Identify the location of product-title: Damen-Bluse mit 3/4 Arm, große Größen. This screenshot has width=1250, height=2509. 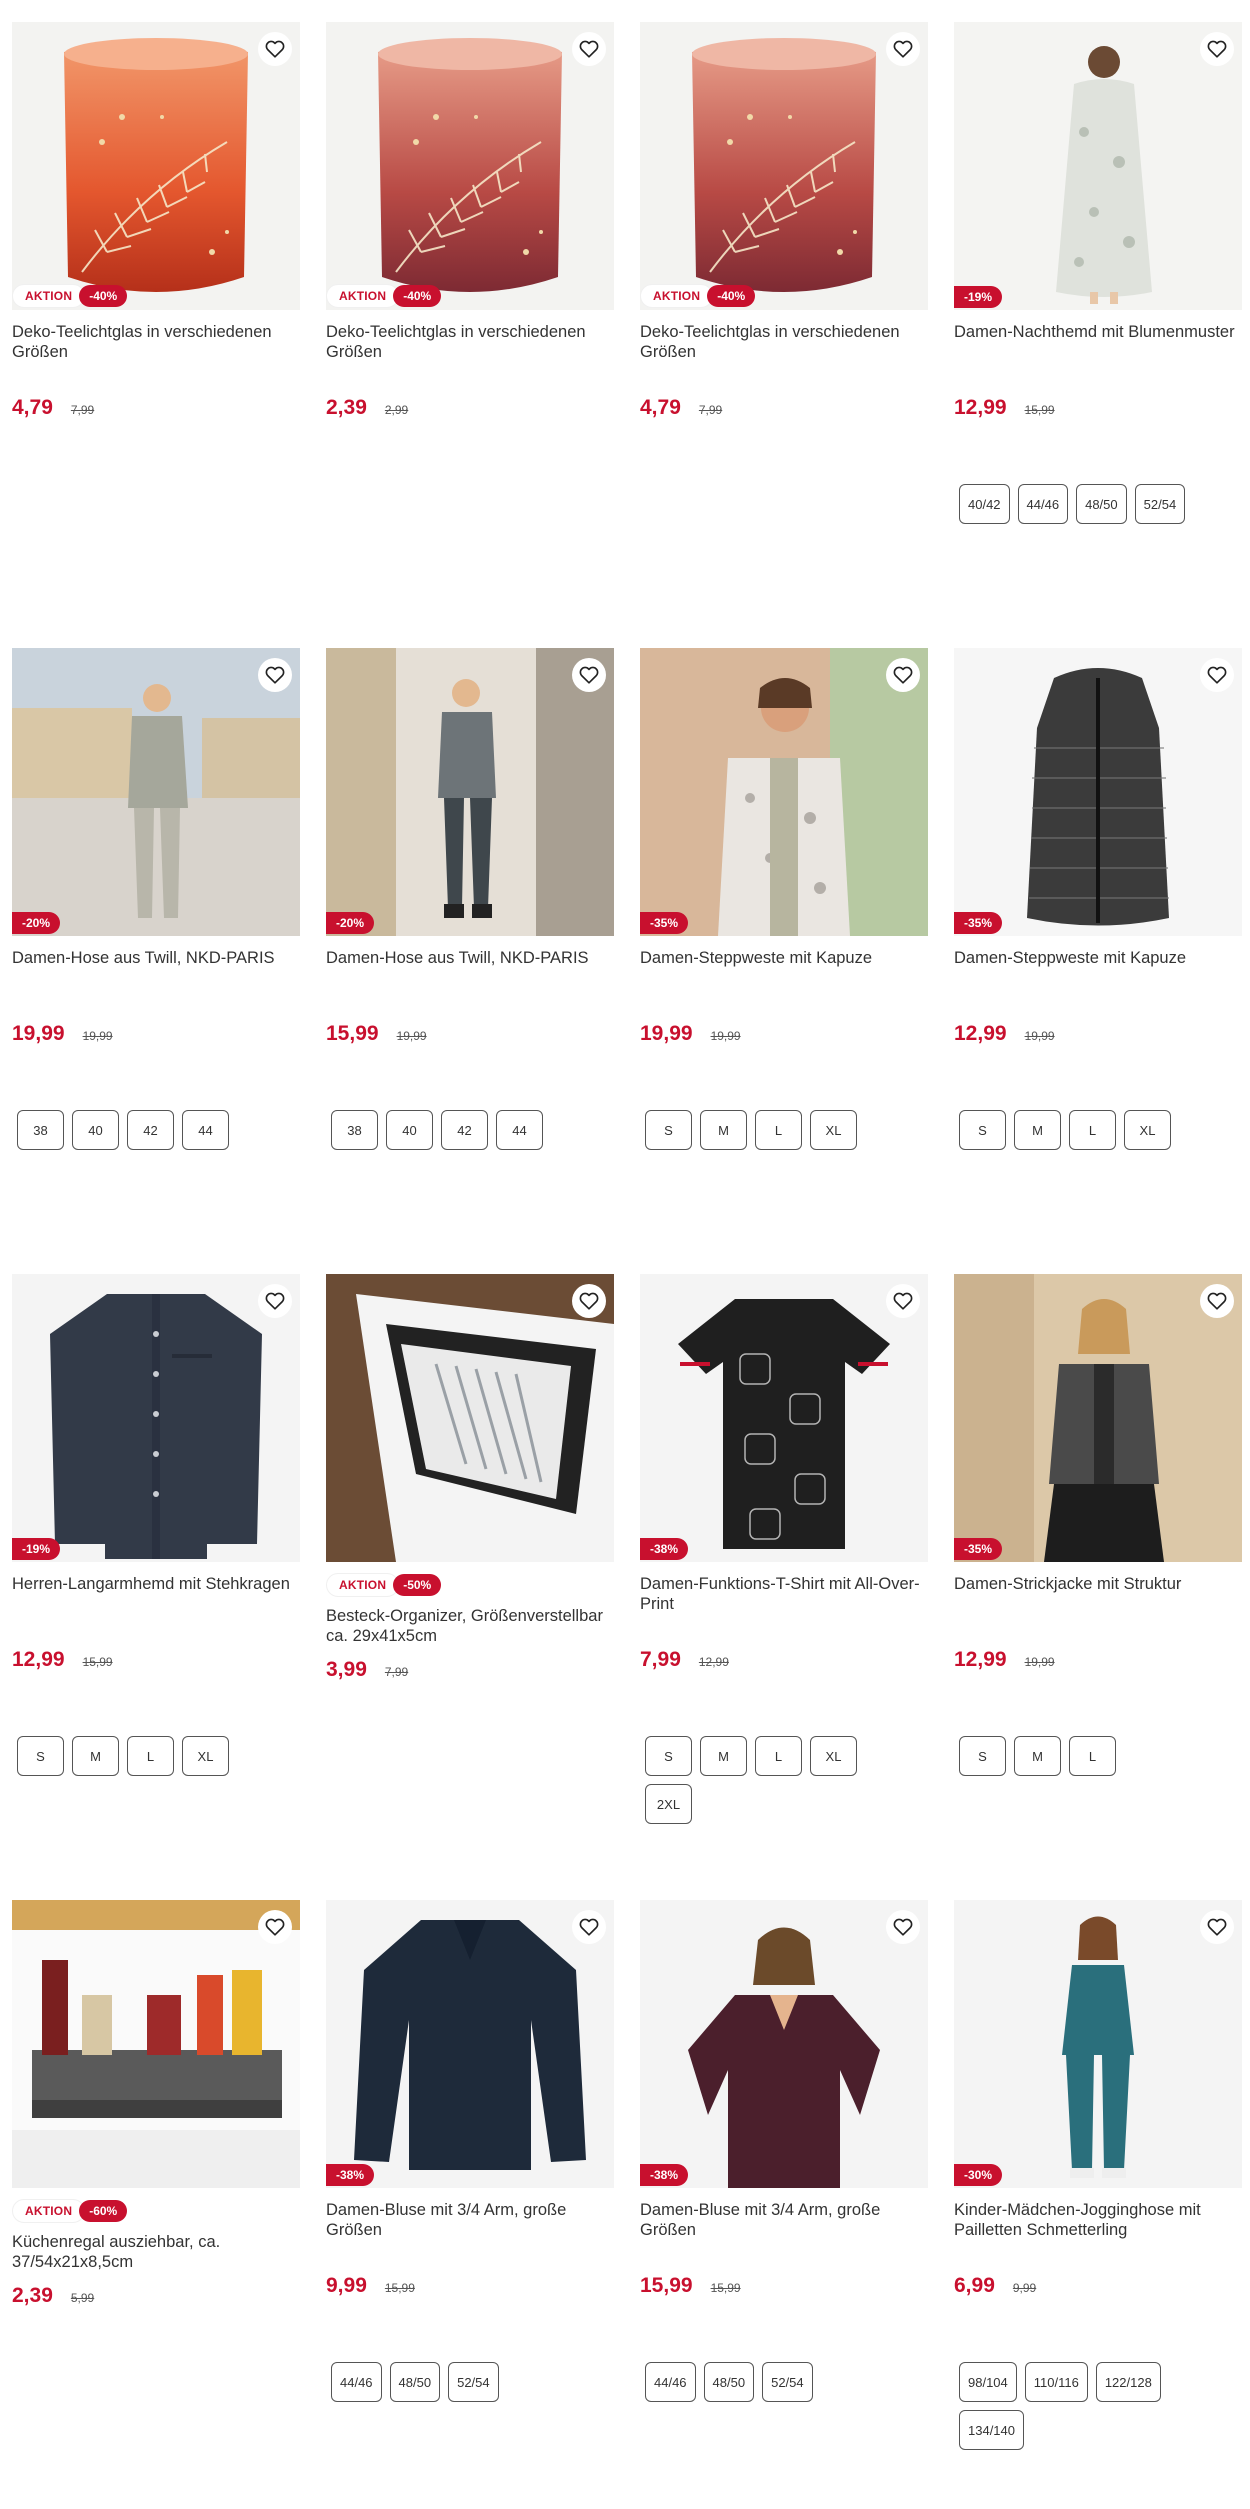
(470, 2220).